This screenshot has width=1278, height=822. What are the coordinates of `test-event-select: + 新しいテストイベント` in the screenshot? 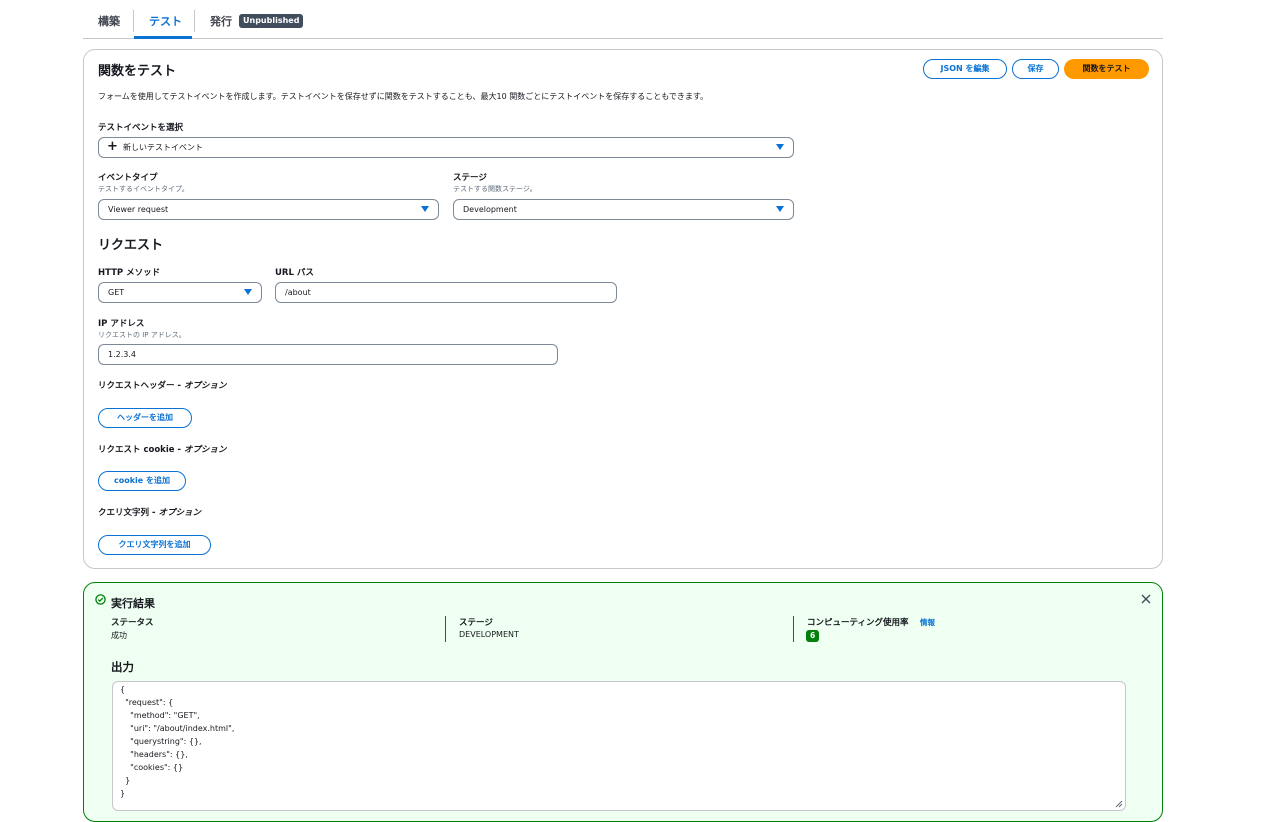 It's located at (446, 147).